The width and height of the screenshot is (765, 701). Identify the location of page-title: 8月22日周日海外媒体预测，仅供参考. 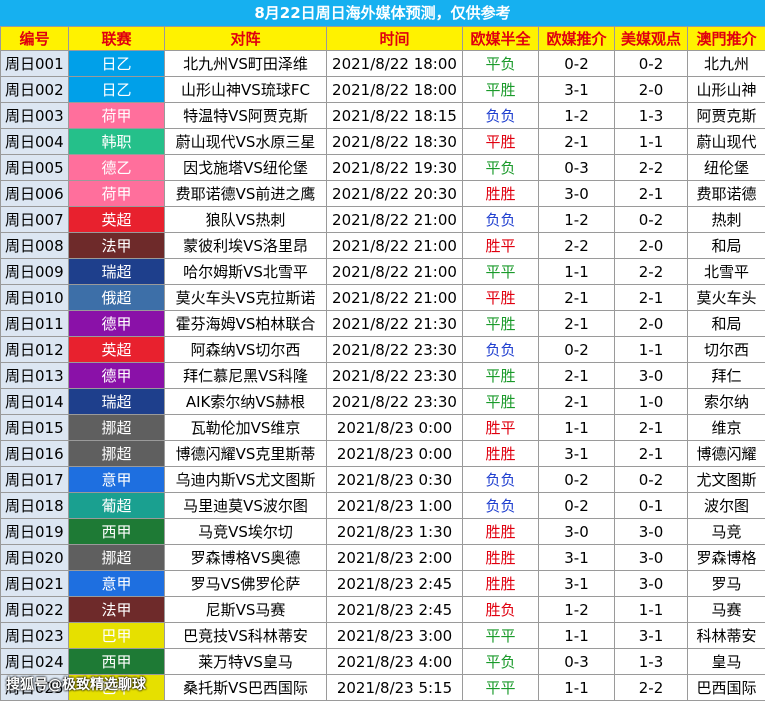
(382, 13).